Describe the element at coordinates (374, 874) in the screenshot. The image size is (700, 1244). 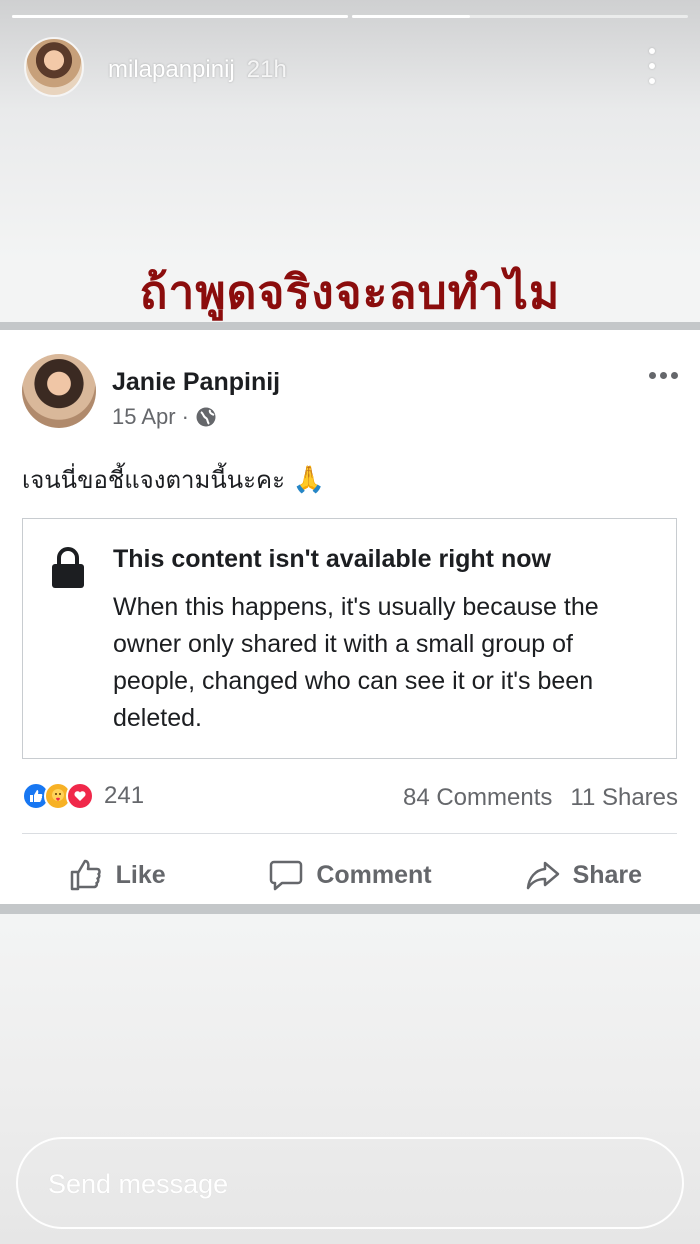
I see `comment-label: Comment` at that location.